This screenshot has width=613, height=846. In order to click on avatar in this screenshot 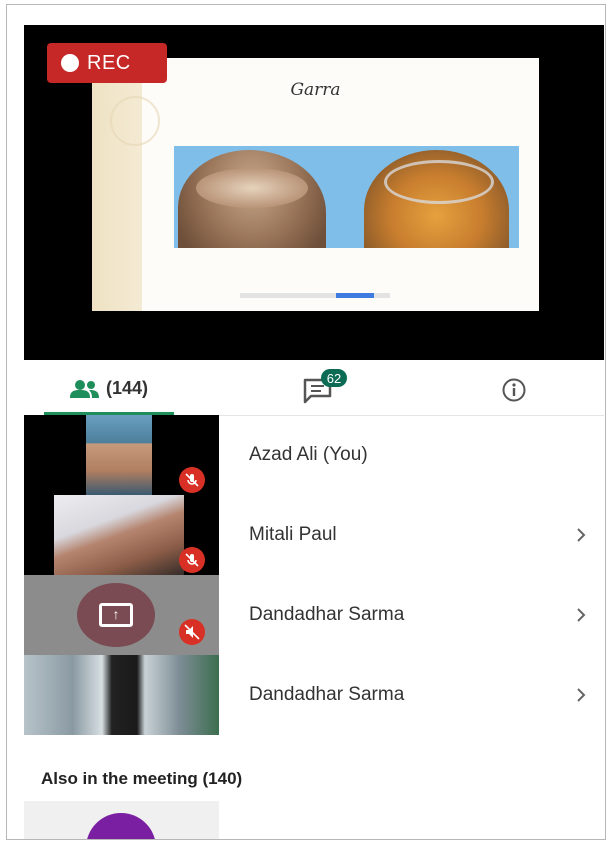, I will do `click(121, 826)`.